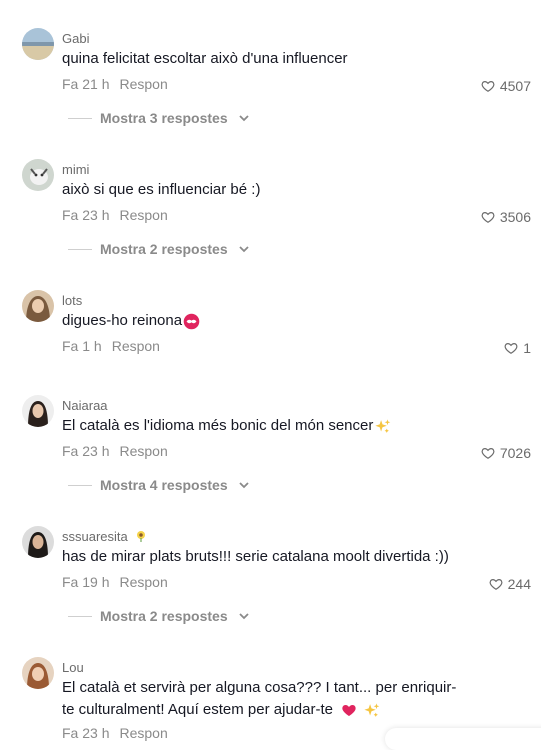 The height and width of the screenshot is (750, 541). What do you see at coordinates (111, 346) in the screenshot?
I see `comment-meta: Fa 1 h Respon` at bounding box center [111, 346].